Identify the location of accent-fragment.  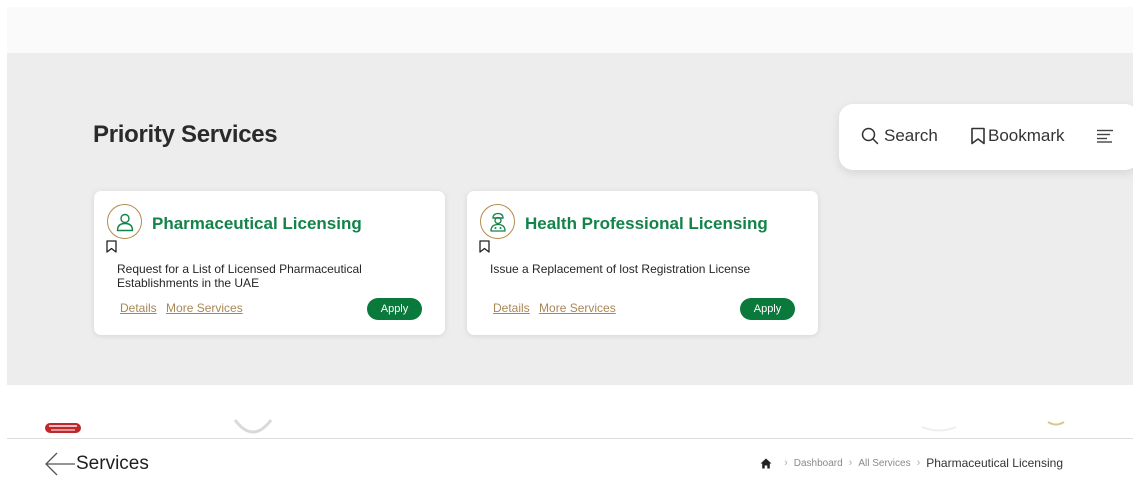
(1056, 423).